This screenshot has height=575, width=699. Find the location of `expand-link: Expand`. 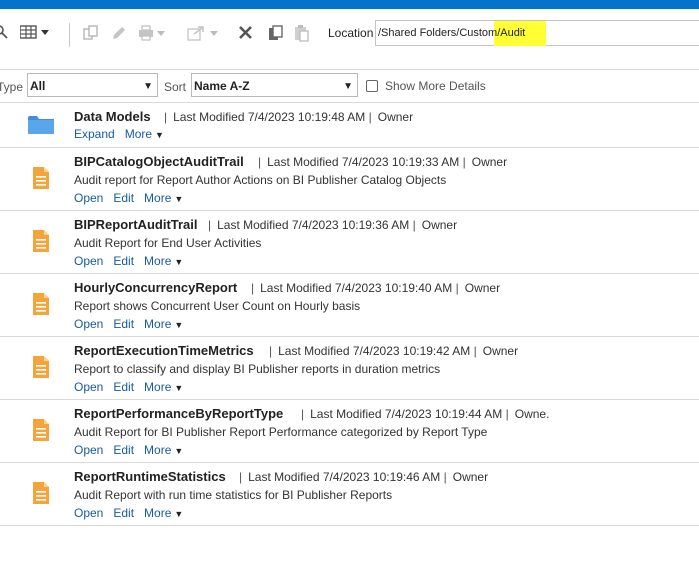

expand-link: Expand is located at coordinates (94, 134).